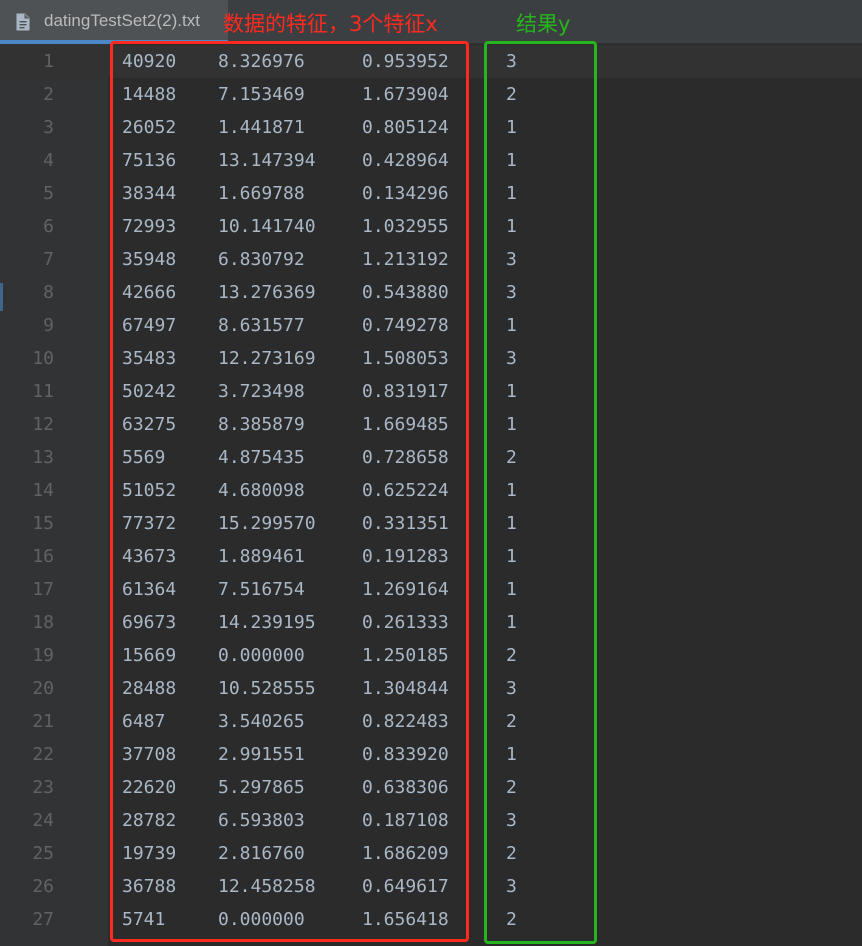  Describe the element at coordinates (43, 853) in the screenshot. I see `line-number: 25` at that location.